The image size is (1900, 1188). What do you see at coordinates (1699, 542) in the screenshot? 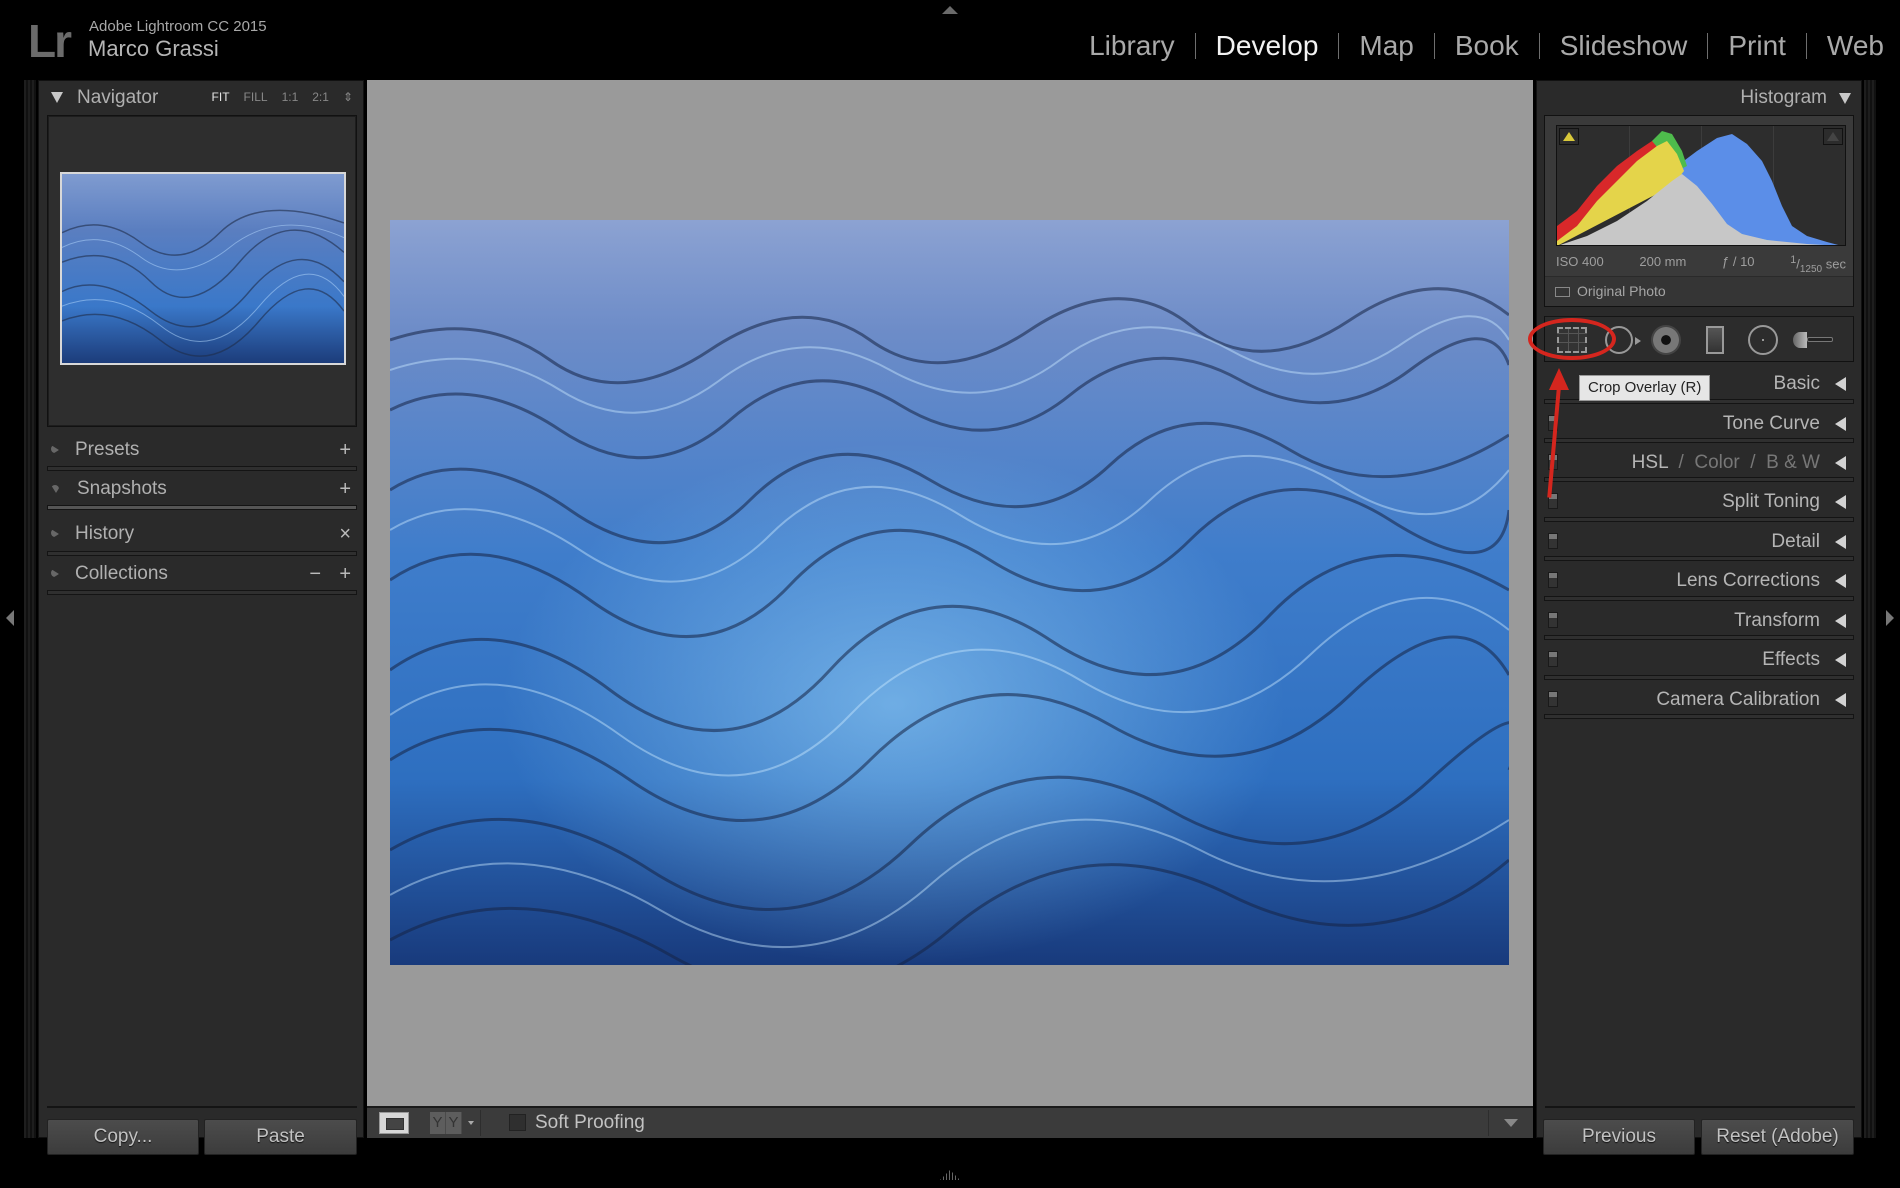
I see `detail-section: Detail` at bounding box center [1699, 542].